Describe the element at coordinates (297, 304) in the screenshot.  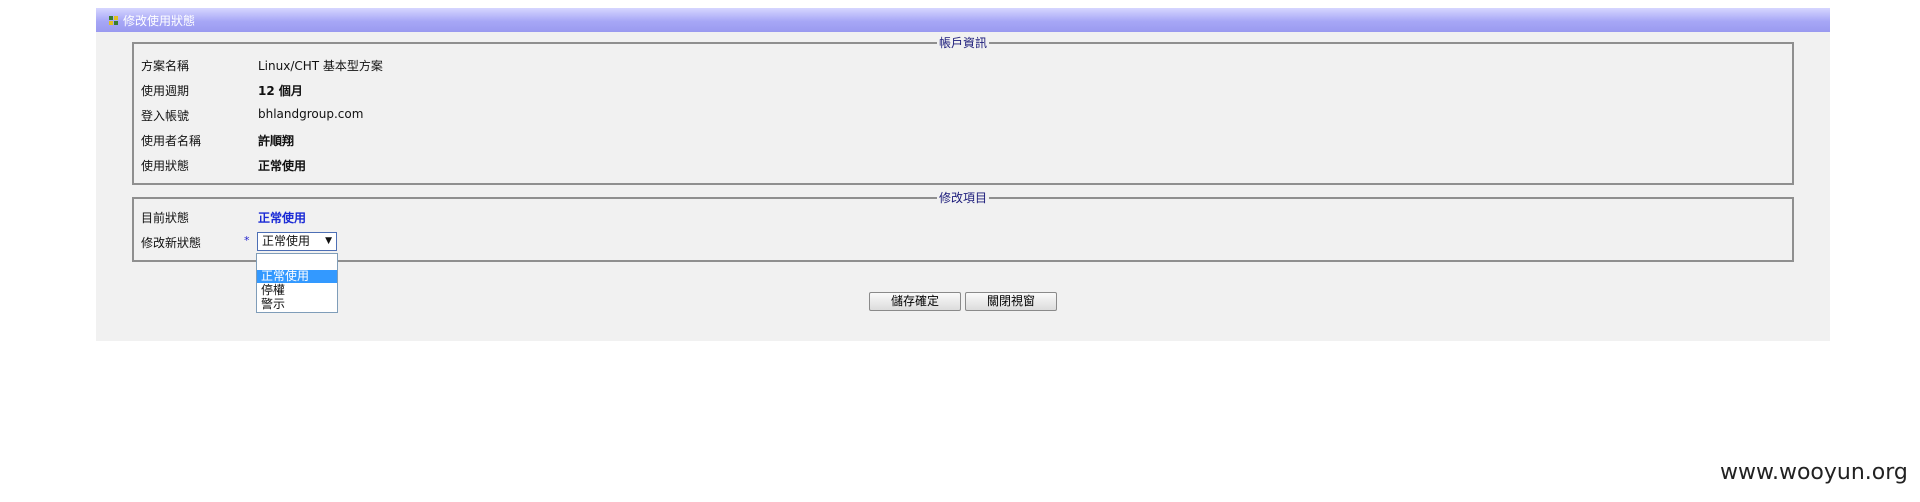
I see `option-warning: 警示` at that location.